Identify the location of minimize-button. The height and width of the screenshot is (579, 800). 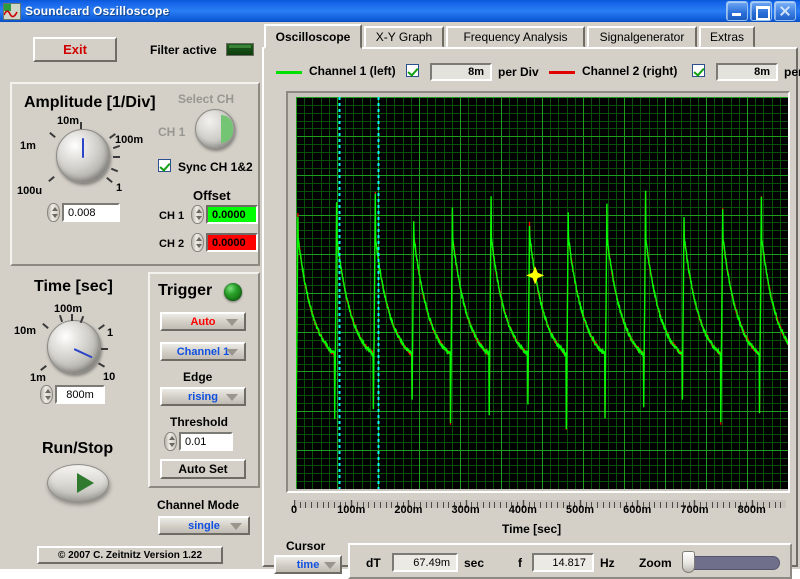
(737, 11).